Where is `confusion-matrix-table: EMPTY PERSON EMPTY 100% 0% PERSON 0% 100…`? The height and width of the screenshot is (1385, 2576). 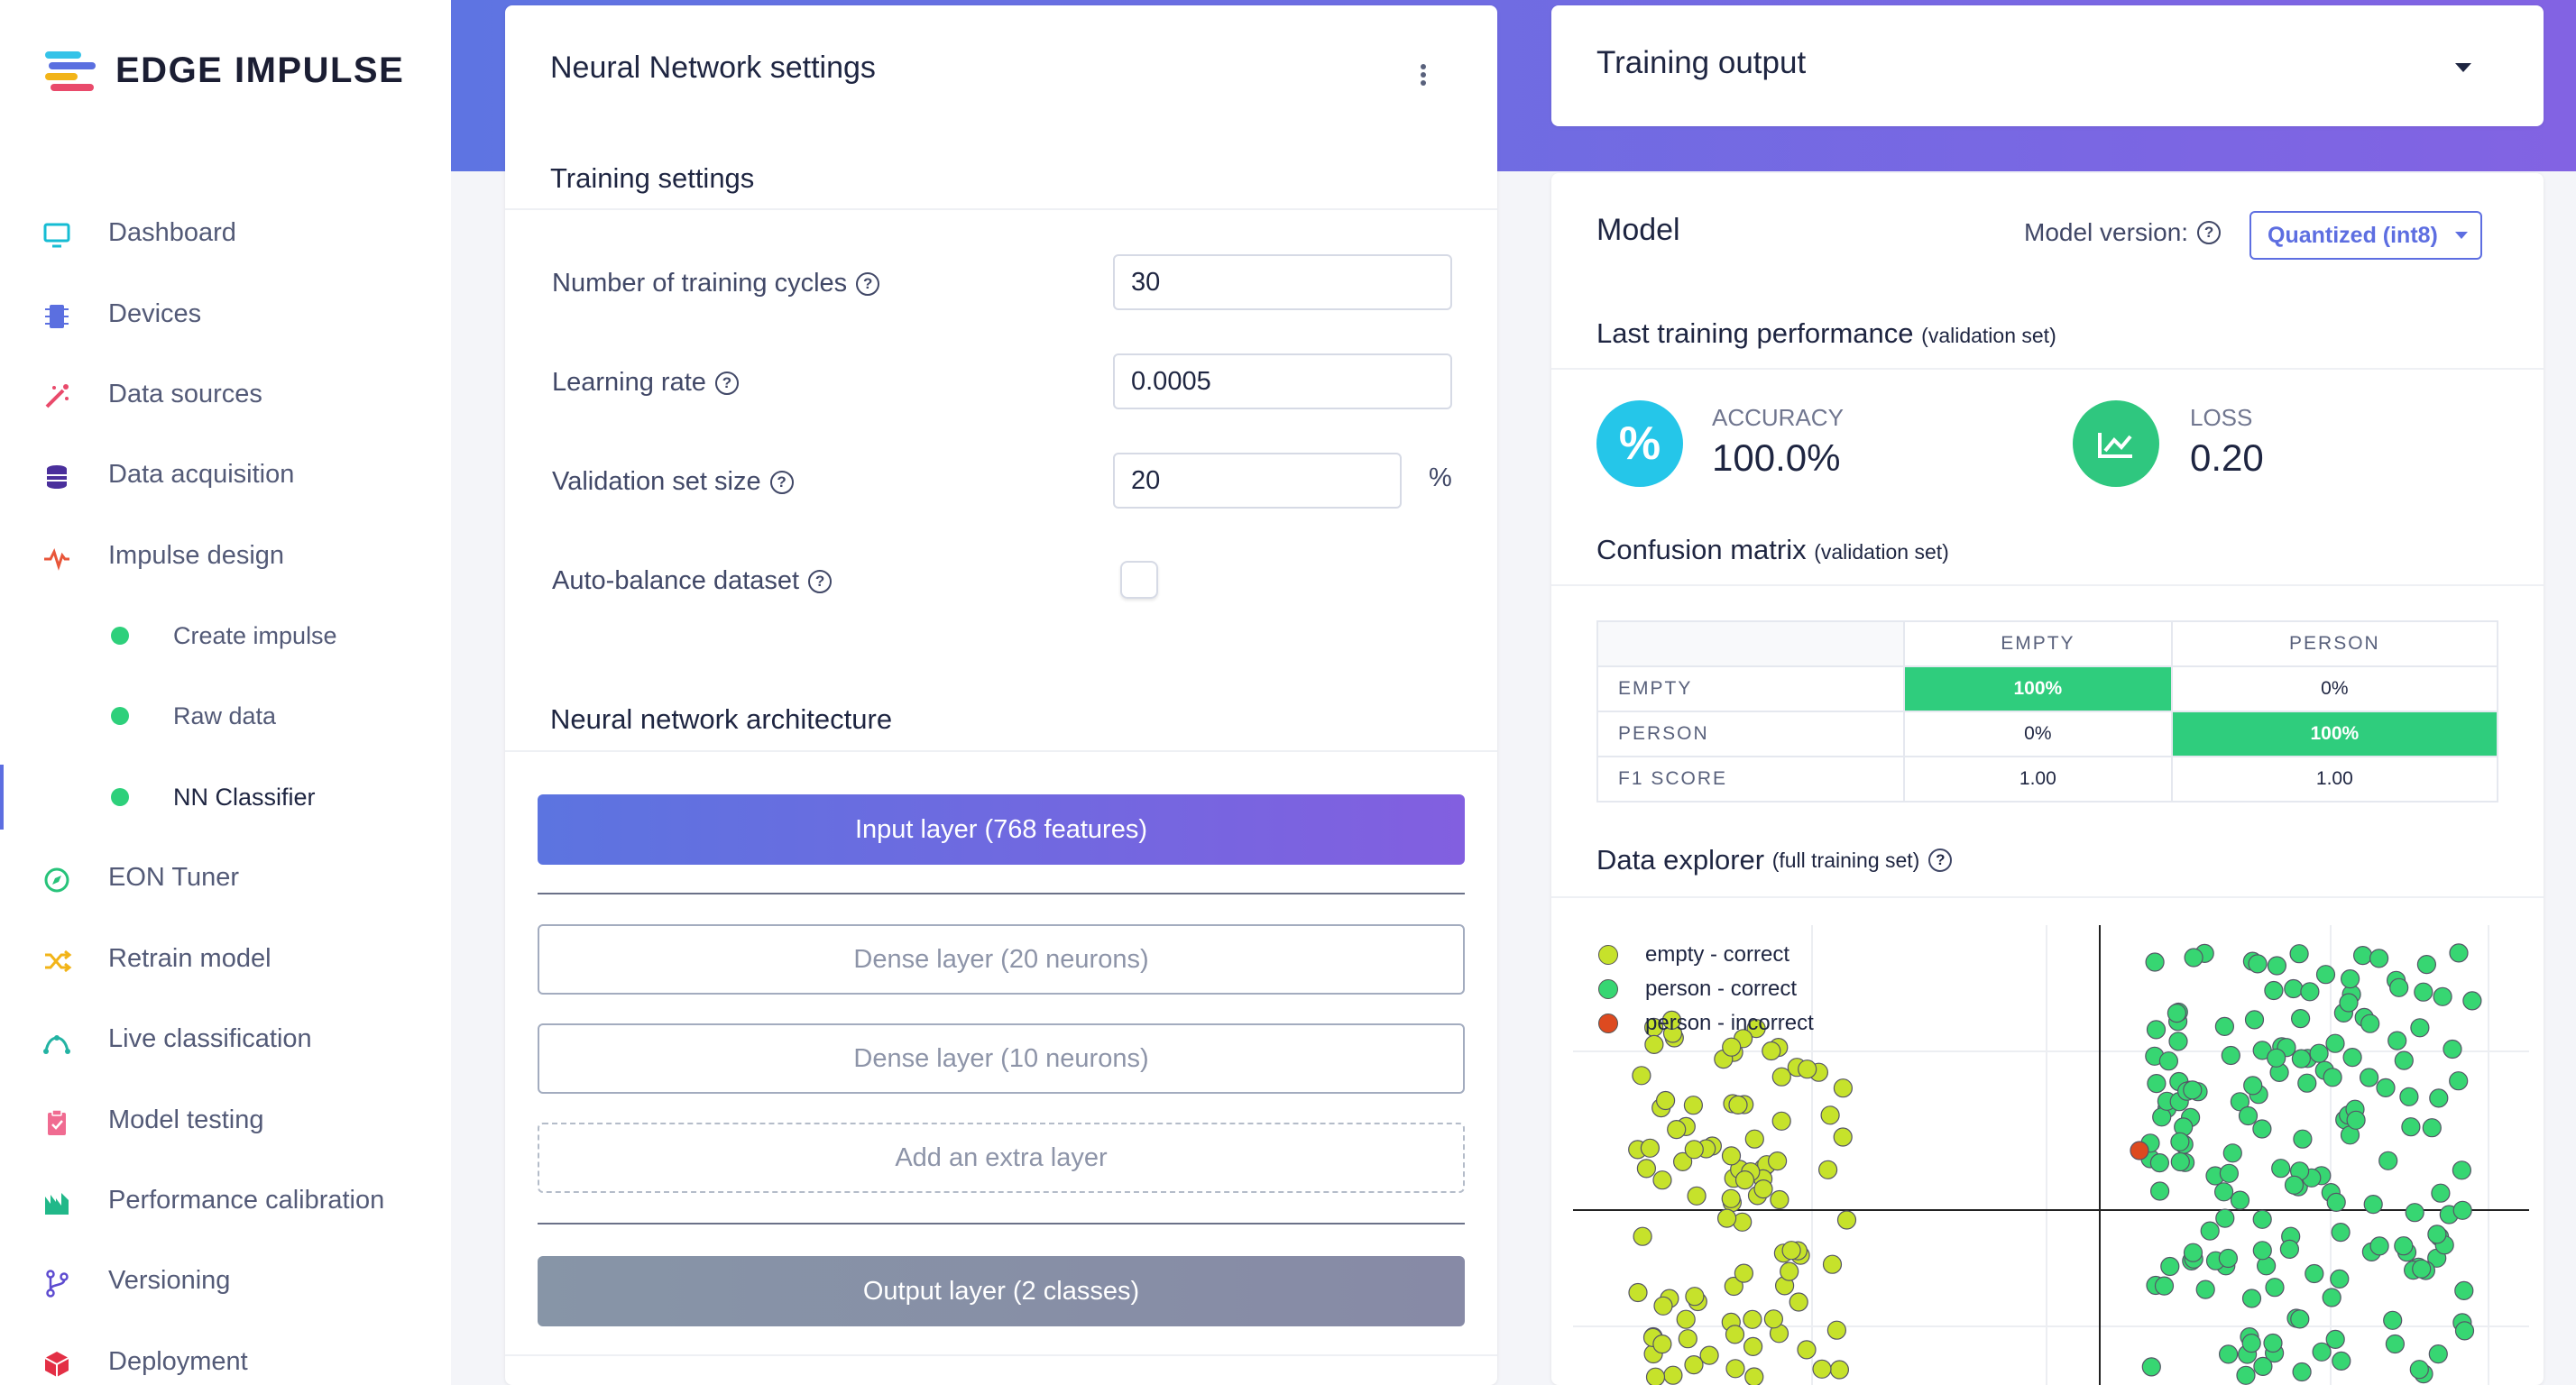 confusion-matrix-table: EMPTY PERSON EMPTY 100% 0% PERSON 0% 100… is located at coordinates (2047, 711).